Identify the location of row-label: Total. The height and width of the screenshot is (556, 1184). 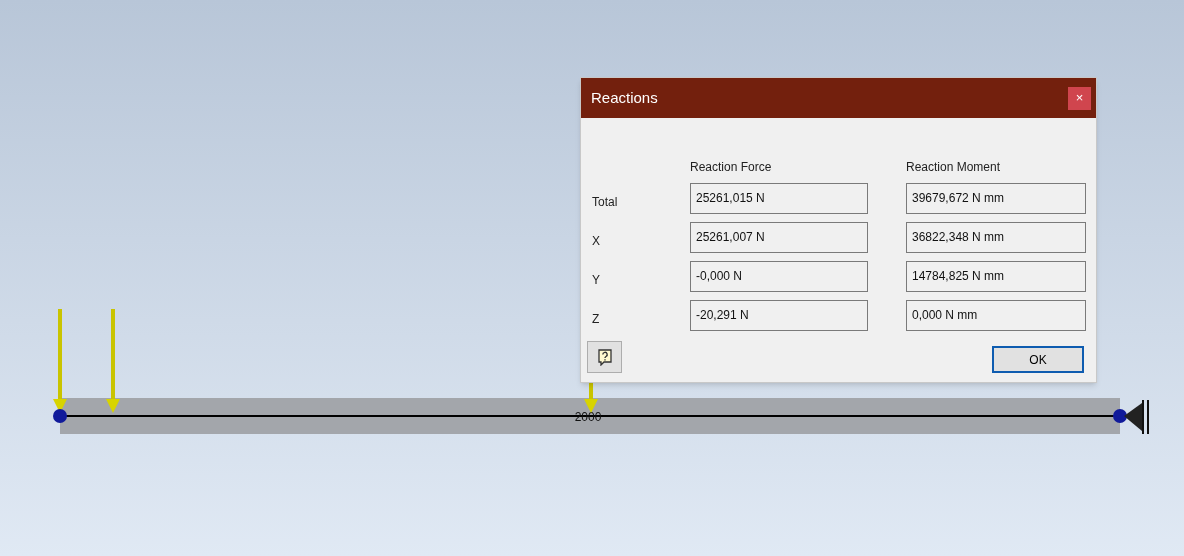
(605, 202).